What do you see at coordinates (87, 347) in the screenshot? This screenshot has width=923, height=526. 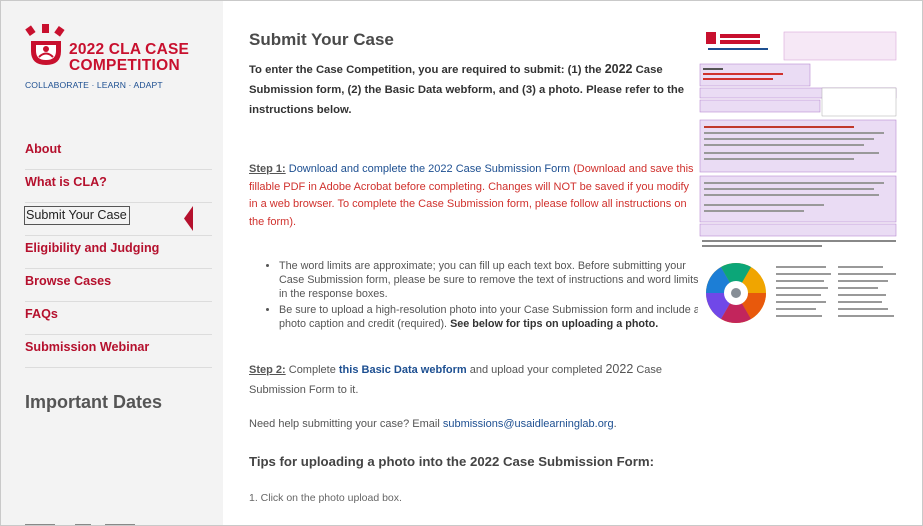 I see `sidebar-item-label: Submission Webinar` at bounding box center [87, 347].